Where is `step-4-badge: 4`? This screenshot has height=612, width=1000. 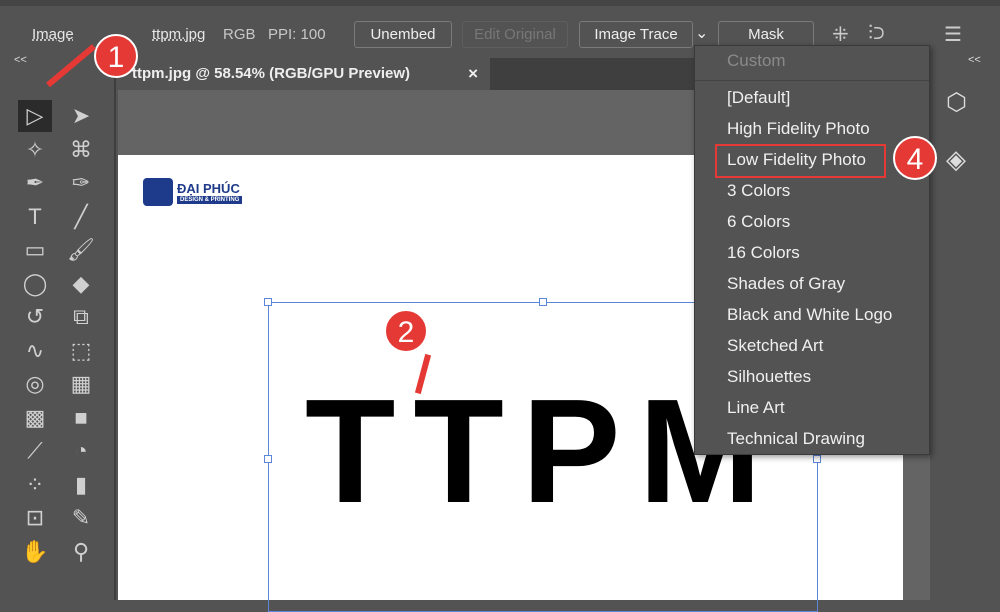 step-4-badge: 4 is located at coordinates (915, 158).